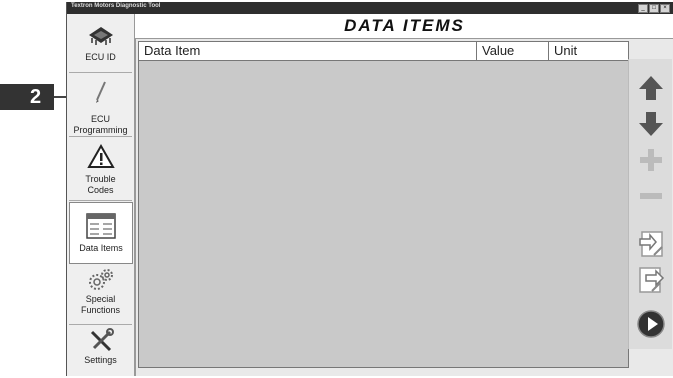 The width and height of the screenshot is (673, 378). I want to click on column-header-value: Value, so click(513, 51).